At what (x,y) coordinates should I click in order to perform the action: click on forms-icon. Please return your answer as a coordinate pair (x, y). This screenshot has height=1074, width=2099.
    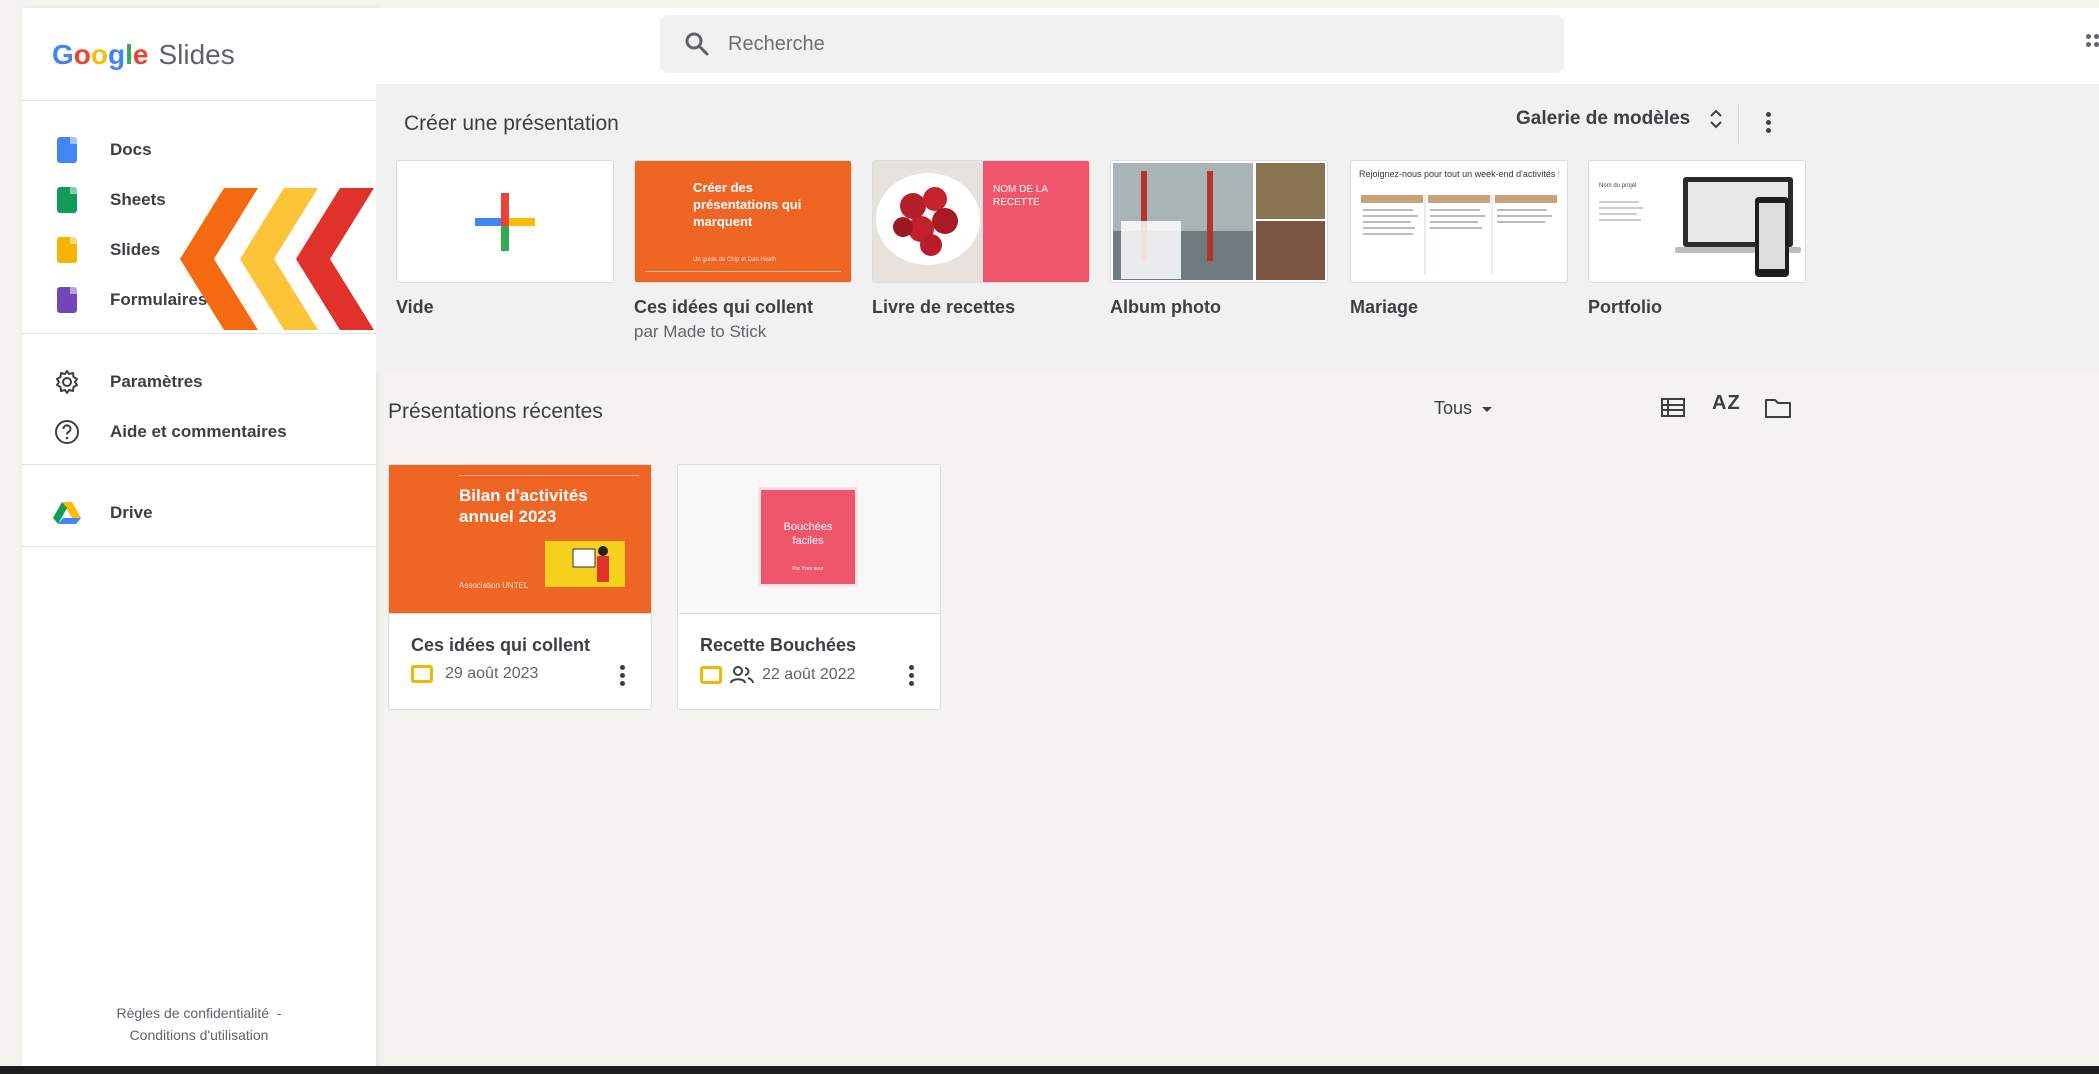
    Looking at the image, I should click on (67, 300).